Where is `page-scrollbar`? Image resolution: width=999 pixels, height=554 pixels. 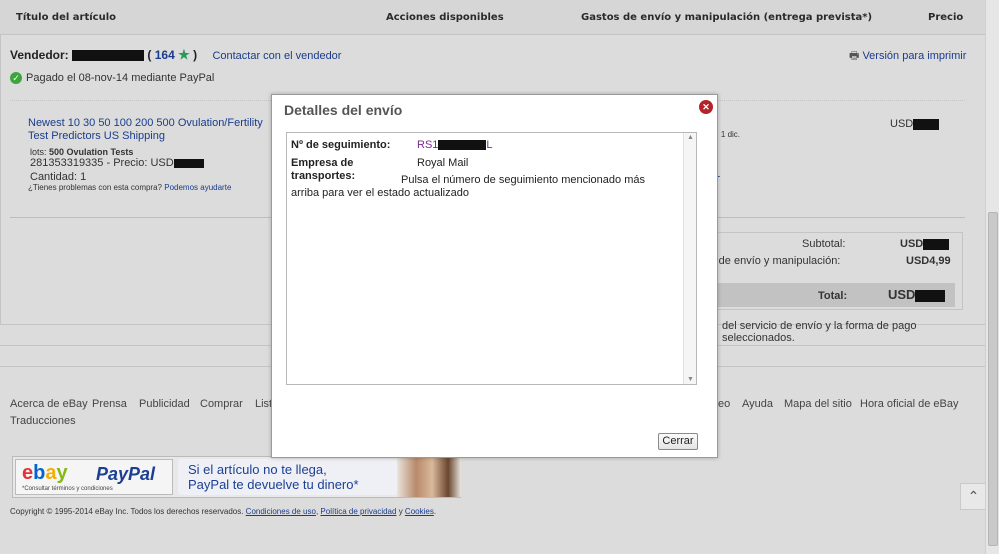 page-scrollbar is located at coordinates (992, 277).